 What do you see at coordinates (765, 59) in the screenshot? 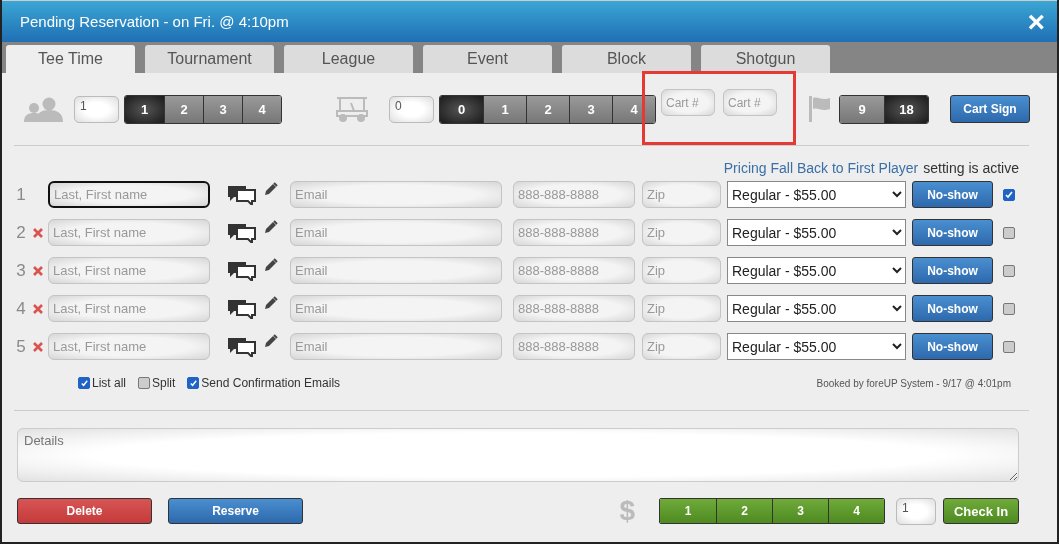
I see `tab: Shotgun` at bounding box center [765, 59].